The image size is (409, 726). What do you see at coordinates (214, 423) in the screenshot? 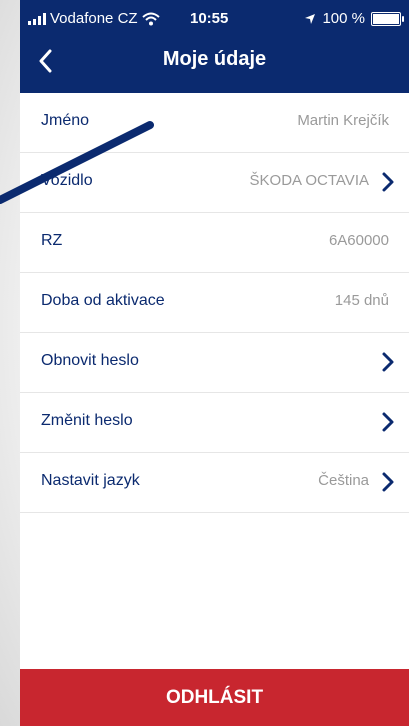
I see `row-change-password: Změnit heslo` at bounding box center [214, 423].